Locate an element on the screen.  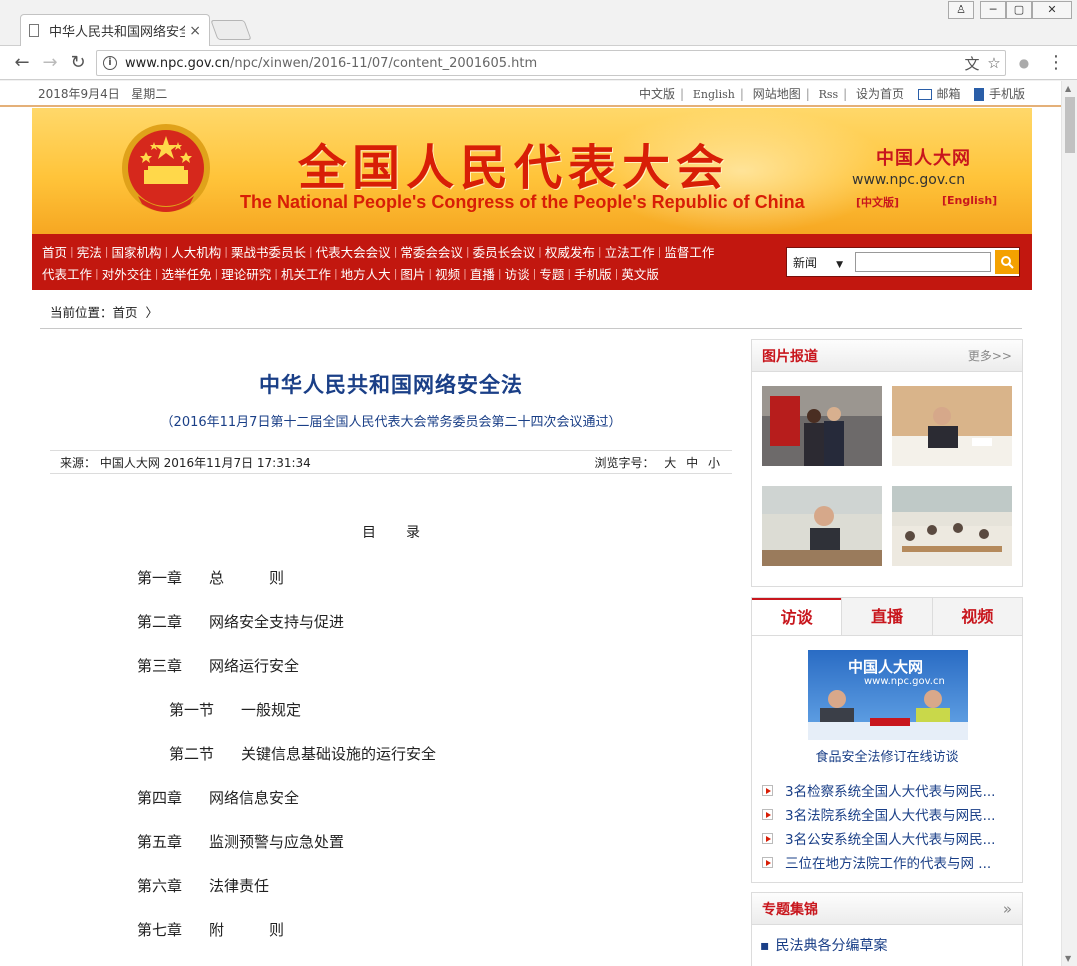
search-category-select: 新闻 ▼ is located at coordinates (819, 262).